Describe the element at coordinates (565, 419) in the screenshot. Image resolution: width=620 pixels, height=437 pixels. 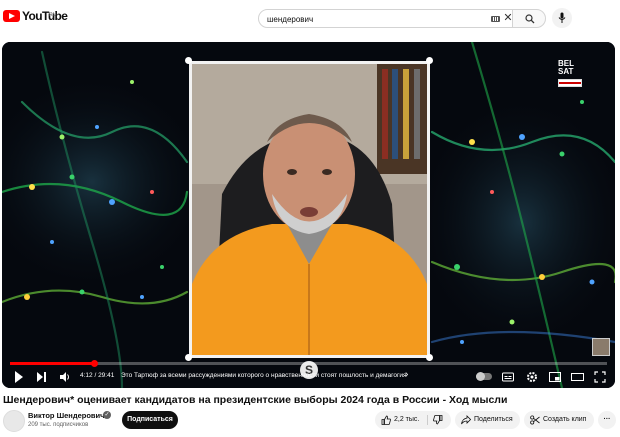
I see `create-clip-label: Создать клип` at that location.